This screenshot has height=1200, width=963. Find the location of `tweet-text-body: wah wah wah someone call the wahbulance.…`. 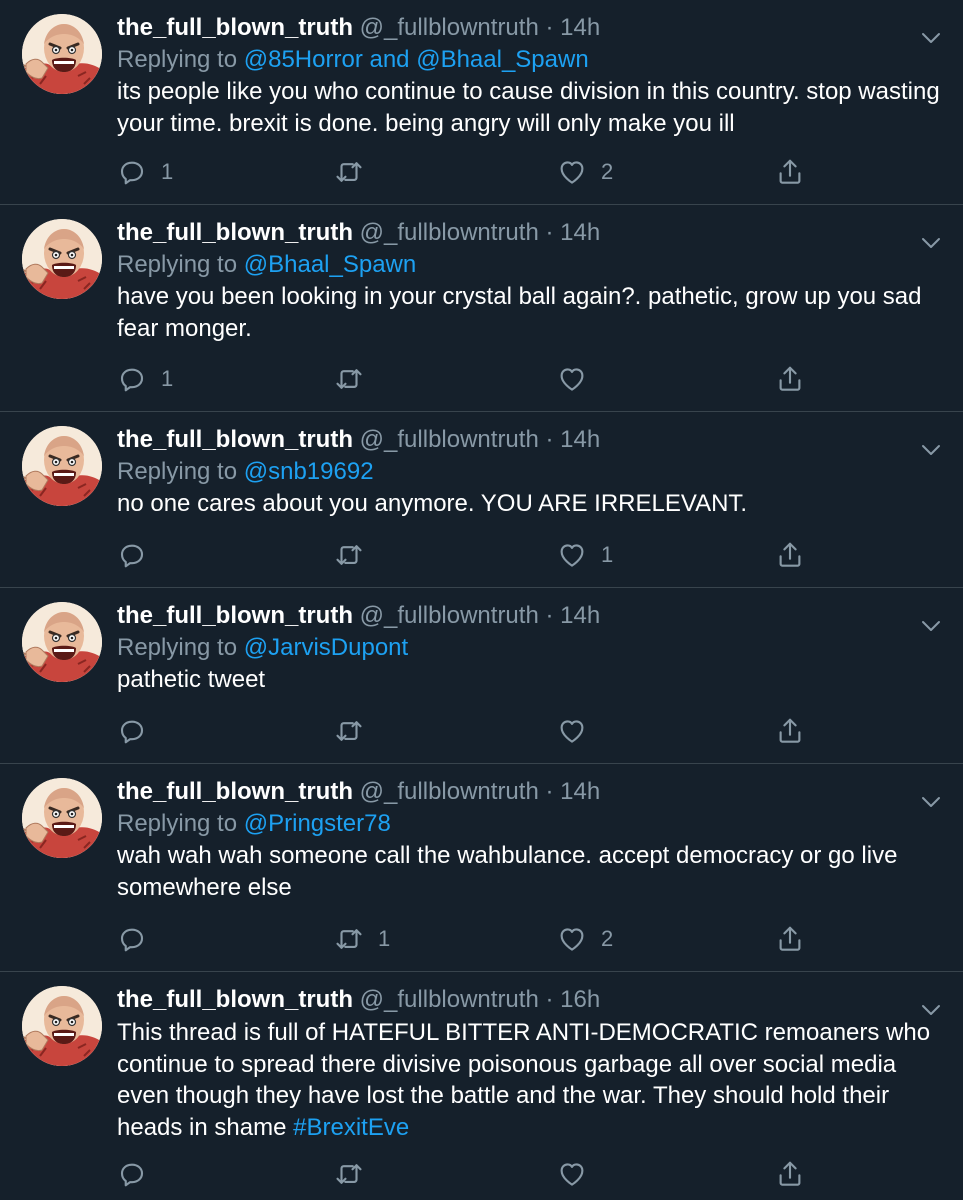

tweet-text-body: wah wah wah someone call the wahbulance.… is located at coordinates (507, 871).